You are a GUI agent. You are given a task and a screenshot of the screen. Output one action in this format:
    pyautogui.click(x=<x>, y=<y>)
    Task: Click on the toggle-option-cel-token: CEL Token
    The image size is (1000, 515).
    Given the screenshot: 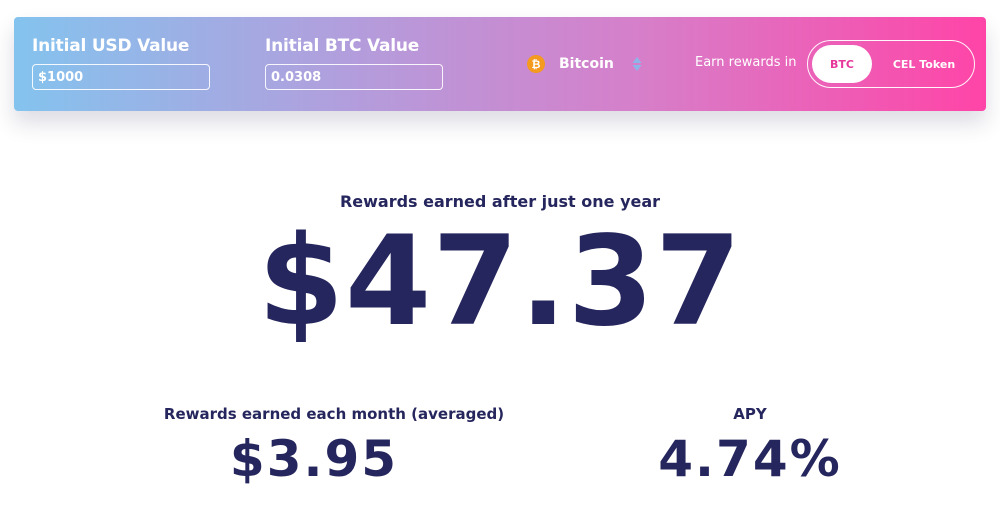 What is the action you would take?
    pyautogui.click(x=924, y=64)
    